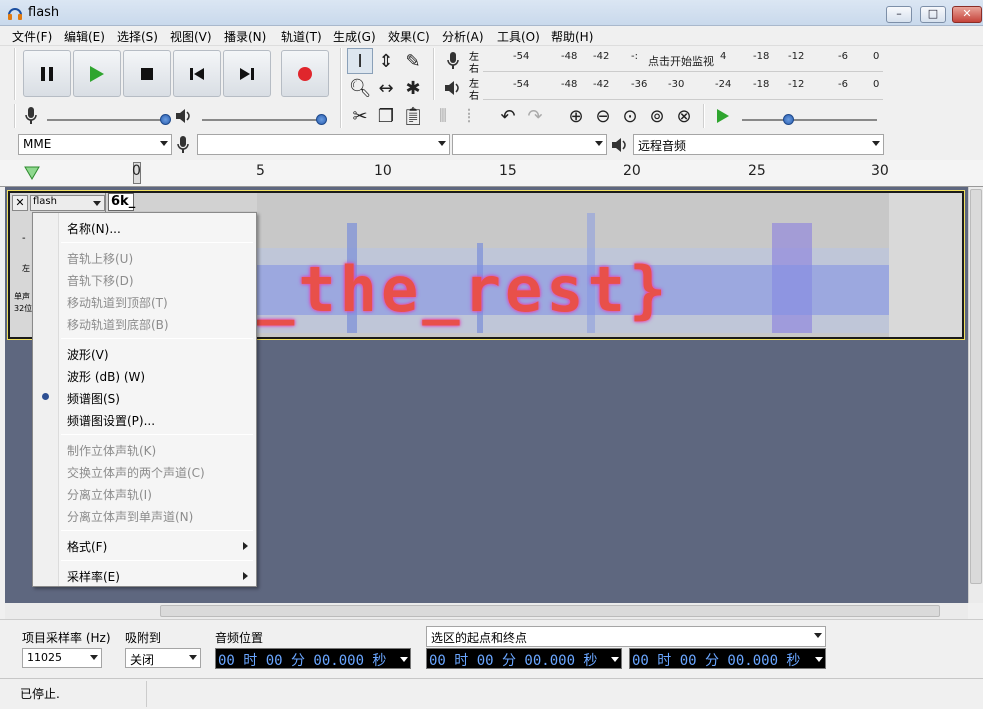 This screenshot has height=709, width=983. What do you see at coordinates (87, 546) in the screenshot?
I see `menu-item-format: 格式(F)` at bounding box center [87, 546].